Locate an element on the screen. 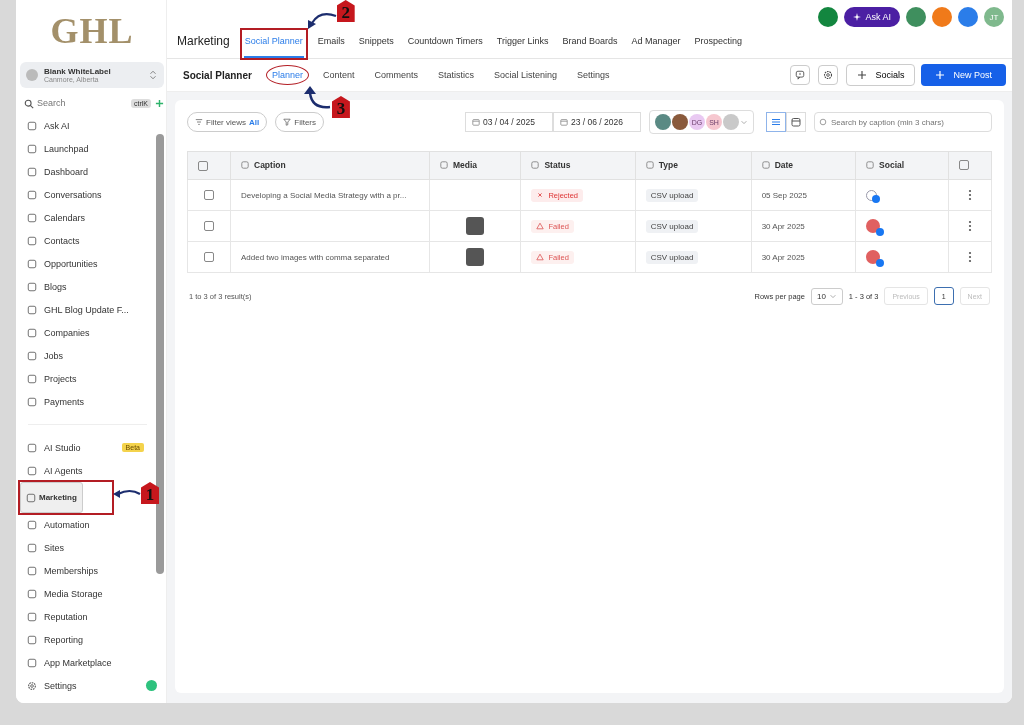 The width and height of the screenshot is (1024, 725). sub-tab: Planner is located at coordinates (287, 75).